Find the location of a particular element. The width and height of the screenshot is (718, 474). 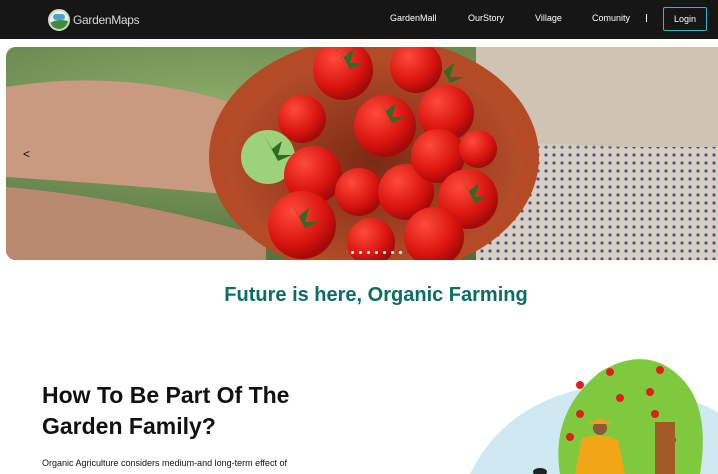

nav-link-ourstory: OurStory is located at coordinates (486, 18).